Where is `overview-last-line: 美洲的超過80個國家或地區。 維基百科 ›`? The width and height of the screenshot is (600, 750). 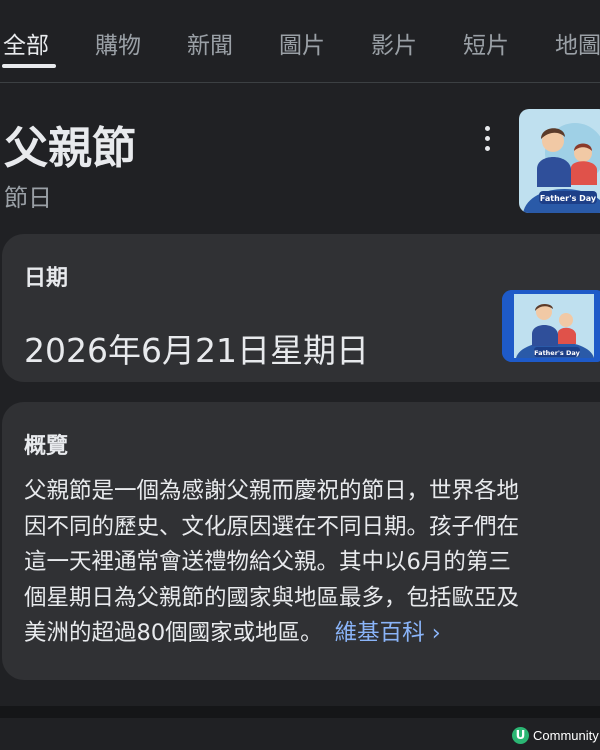 overview-last-line: 美洲的超過80個國家或地區。 維基百科 › is located at coordinates (312, 634).